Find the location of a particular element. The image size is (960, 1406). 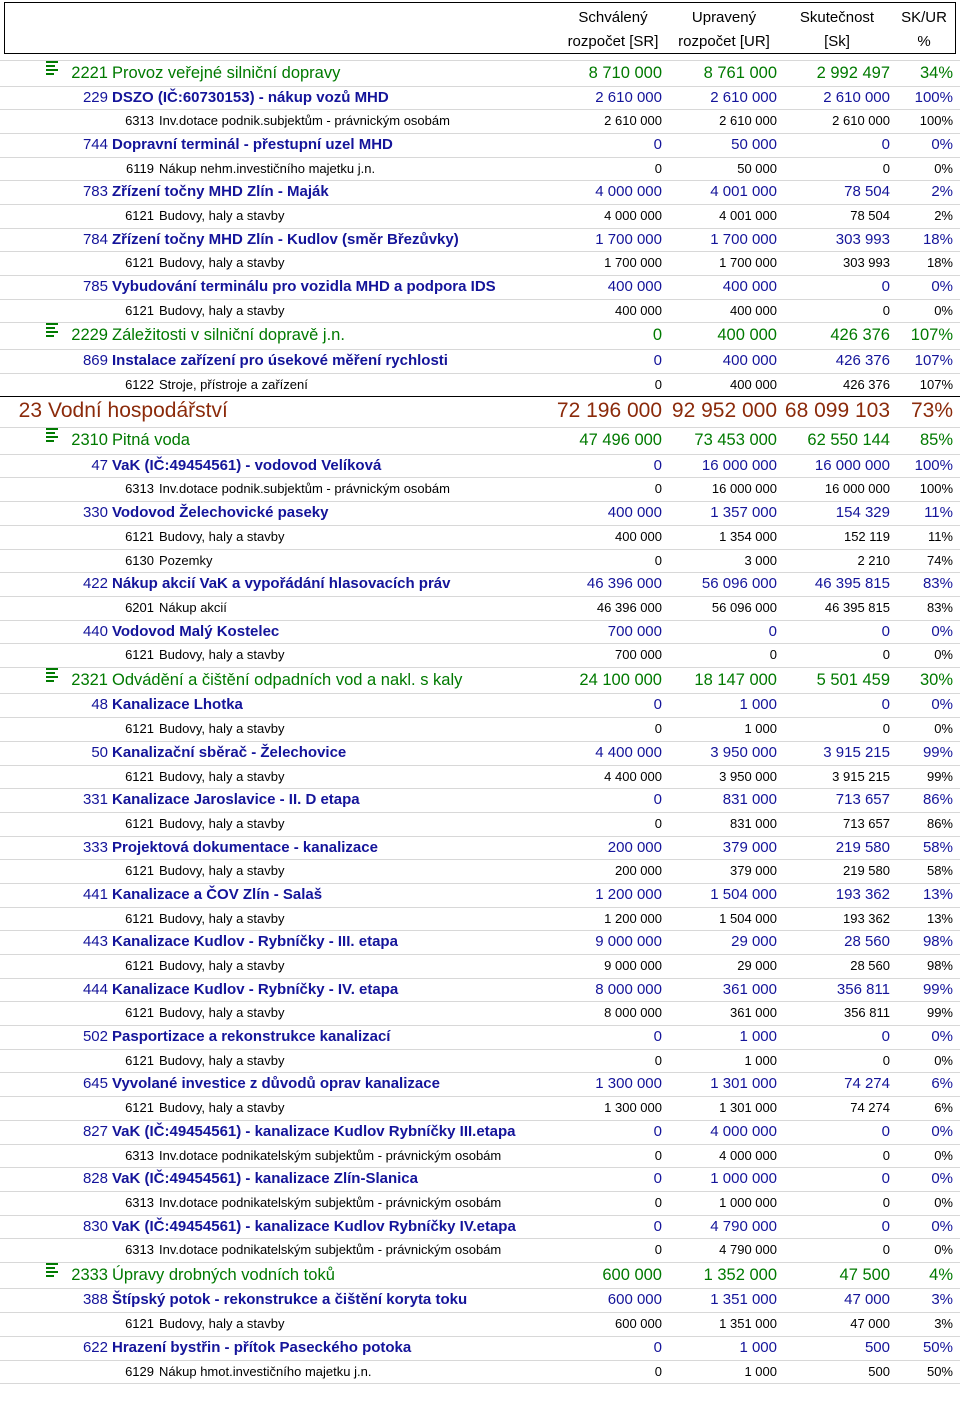

value-schvaleny: 600 000 is located at coordinates (634, 1300).